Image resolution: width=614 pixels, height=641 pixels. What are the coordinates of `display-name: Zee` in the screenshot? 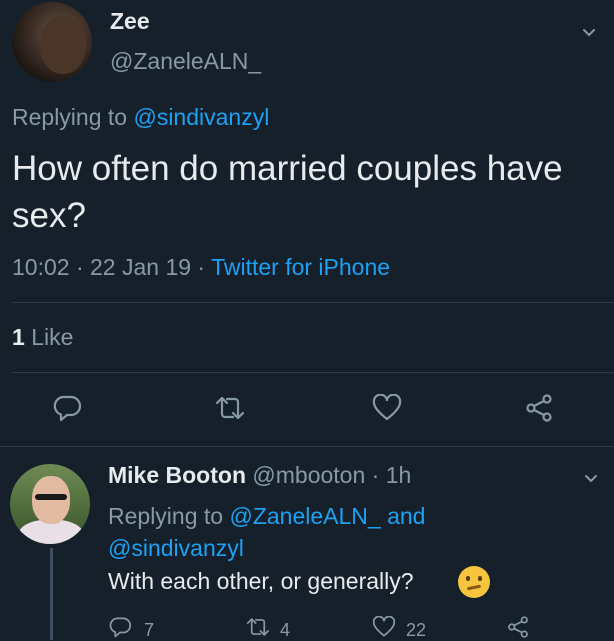 It's located at (130, 21).